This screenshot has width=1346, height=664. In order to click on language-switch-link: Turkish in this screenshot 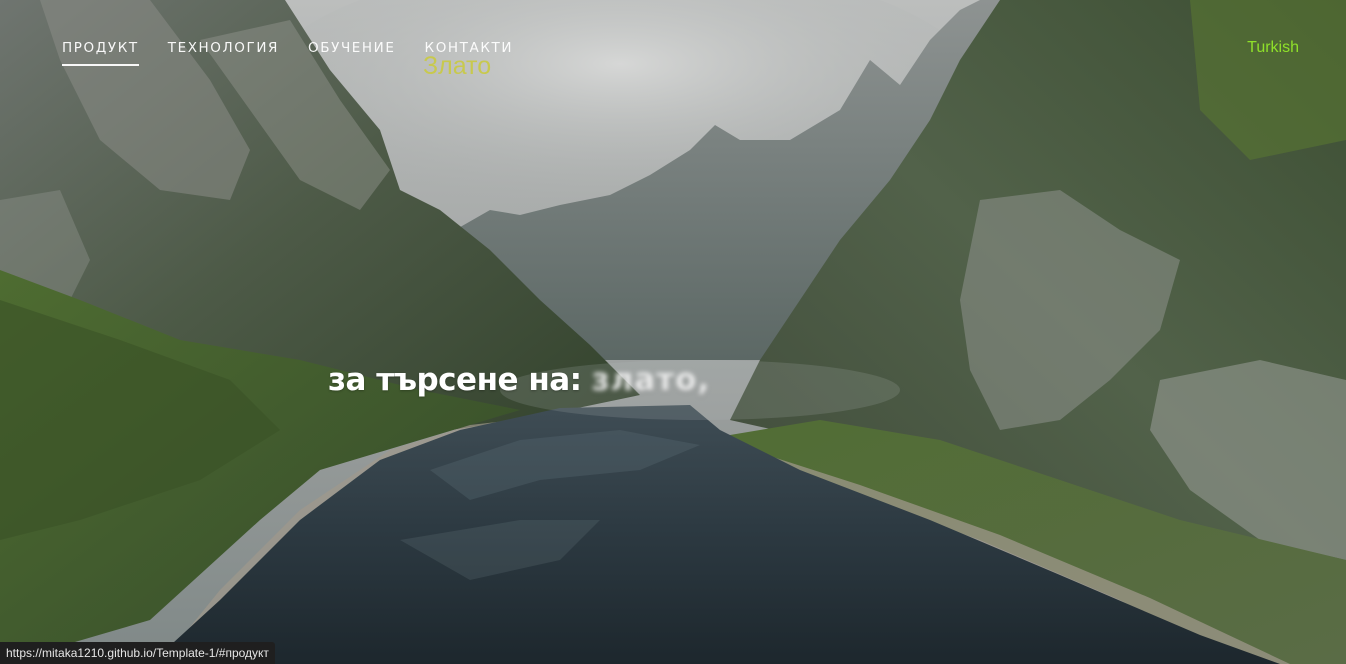, I will do `click(1273, 48)`.